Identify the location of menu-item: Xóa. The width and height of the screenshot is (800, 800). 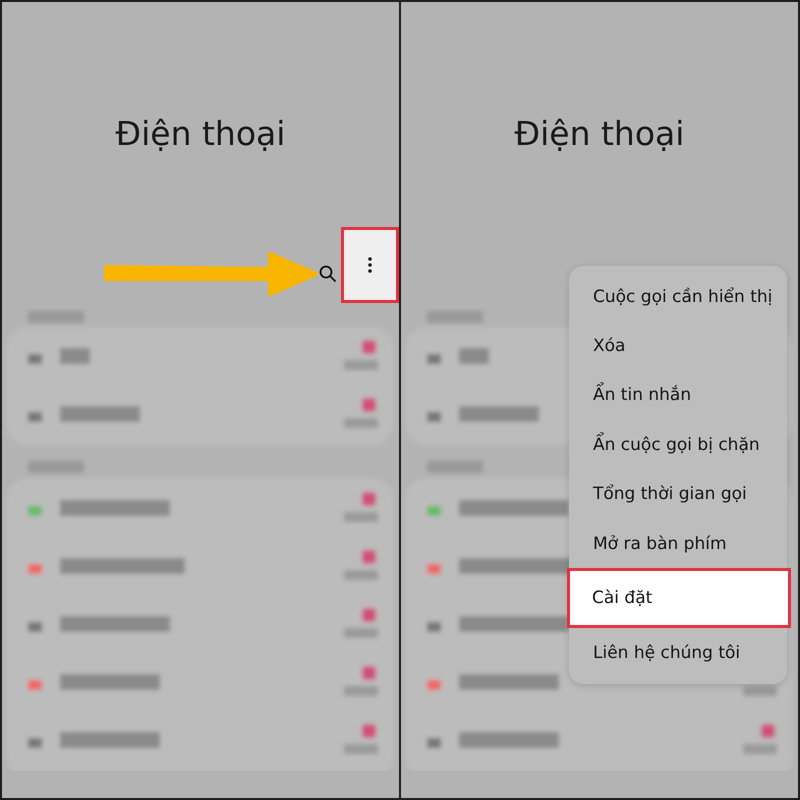
(678, 346).